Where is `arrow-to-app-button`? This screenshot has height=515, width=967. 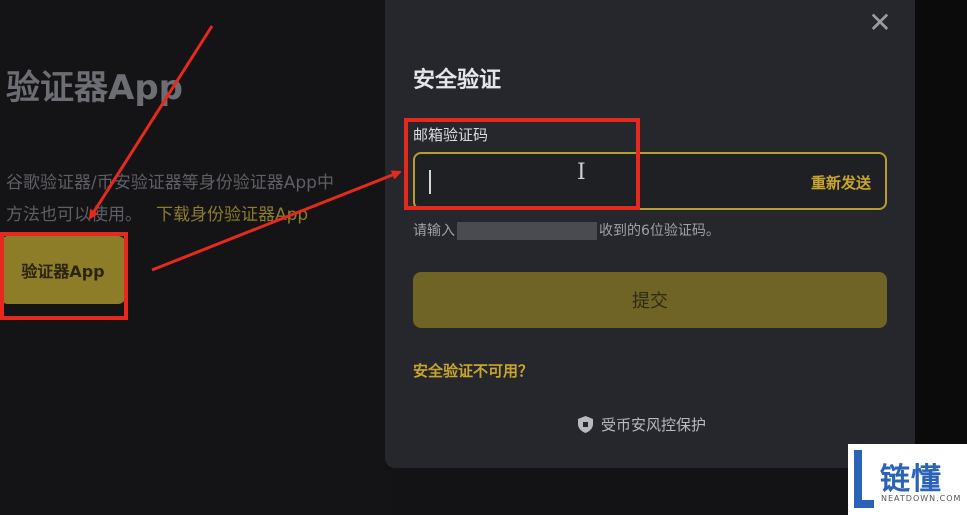
arrow-to-app-button is located at coordinates (151, 122).